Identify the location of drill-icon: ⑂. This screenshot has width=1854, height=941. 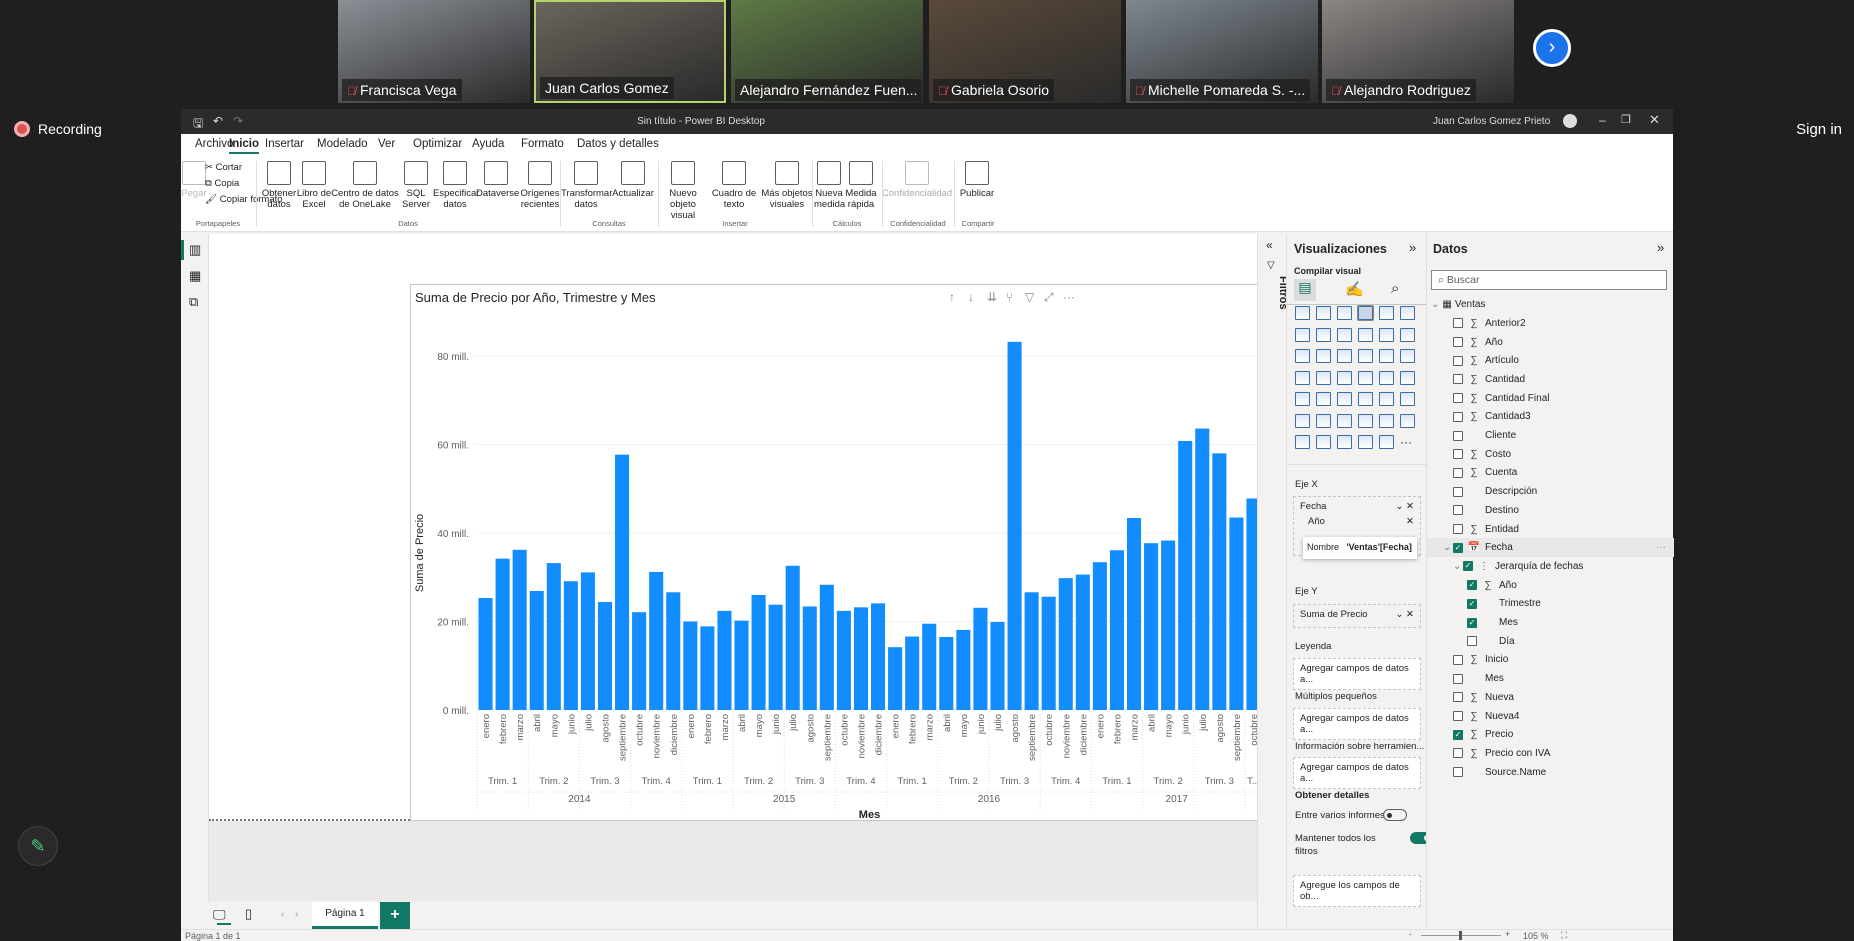
(1009, 297).